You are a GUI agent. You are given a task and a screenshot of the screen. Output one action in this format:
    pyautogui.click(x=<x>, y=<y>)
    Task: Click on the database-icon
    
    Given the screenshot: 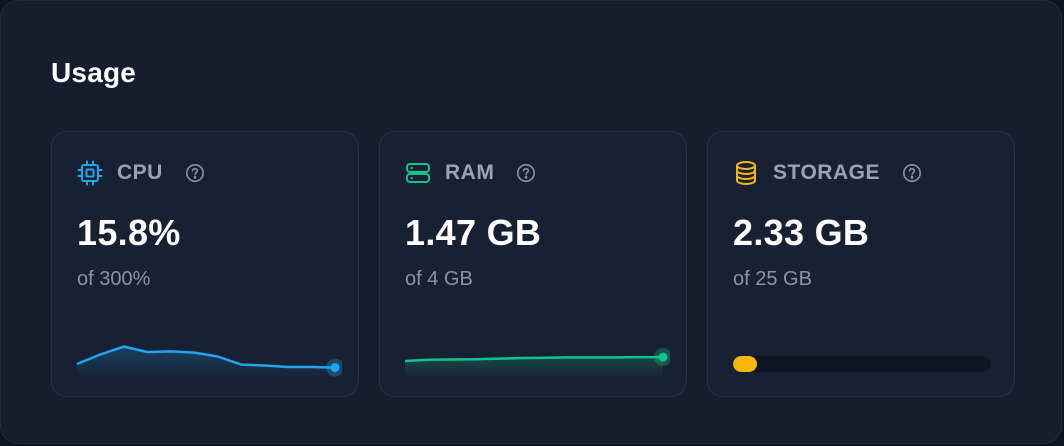 What is the action you would take?
    pyautogui.click(x=746, y=173)
    